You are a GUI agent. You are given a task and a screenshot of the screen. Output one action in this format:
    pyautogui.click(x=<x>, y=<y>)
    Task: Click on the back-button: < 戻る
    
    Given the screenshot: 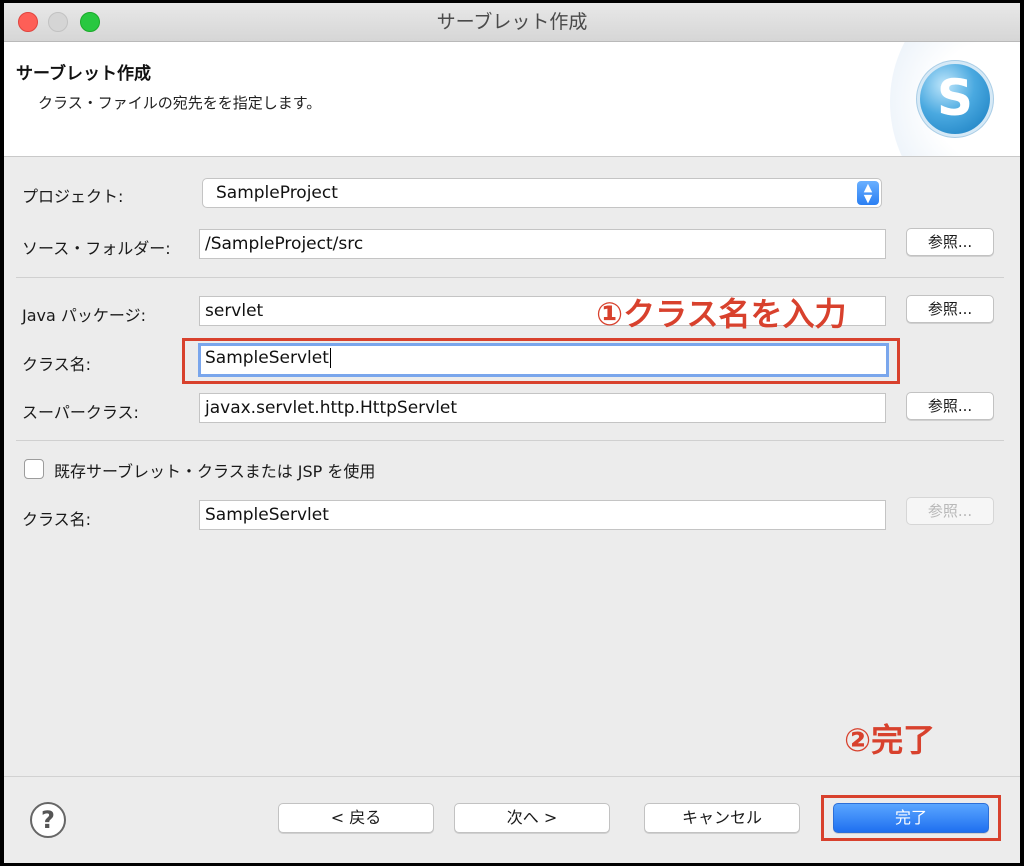 What is the action you would take?
    pyautogui.click(x=356, y=818)
    